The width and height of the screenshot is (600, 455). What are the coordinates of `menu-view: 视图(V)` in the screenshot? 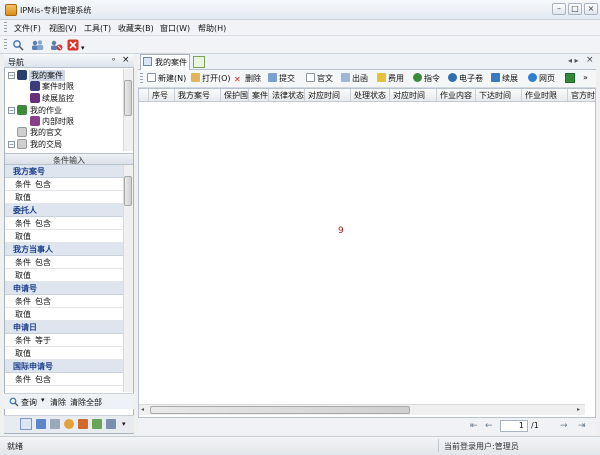 It's located at (63, 28).